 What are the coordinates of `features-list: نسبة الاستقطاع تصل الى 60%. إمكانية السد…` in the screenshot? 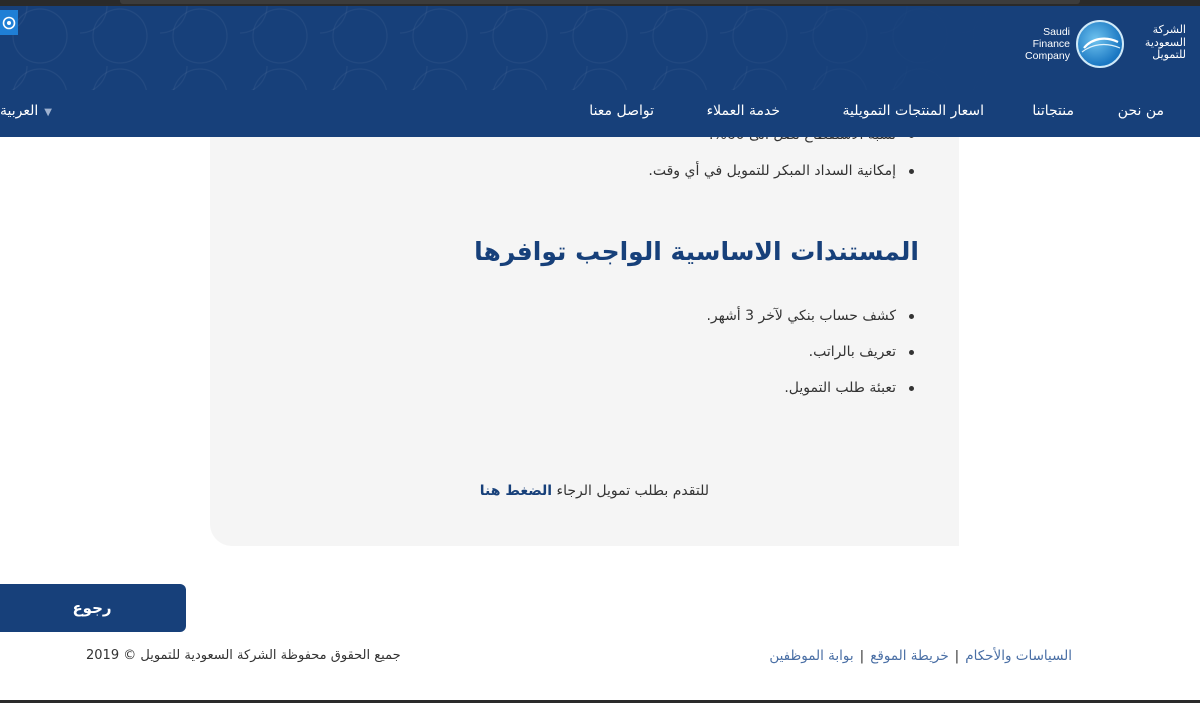 It's located at (781, 167).